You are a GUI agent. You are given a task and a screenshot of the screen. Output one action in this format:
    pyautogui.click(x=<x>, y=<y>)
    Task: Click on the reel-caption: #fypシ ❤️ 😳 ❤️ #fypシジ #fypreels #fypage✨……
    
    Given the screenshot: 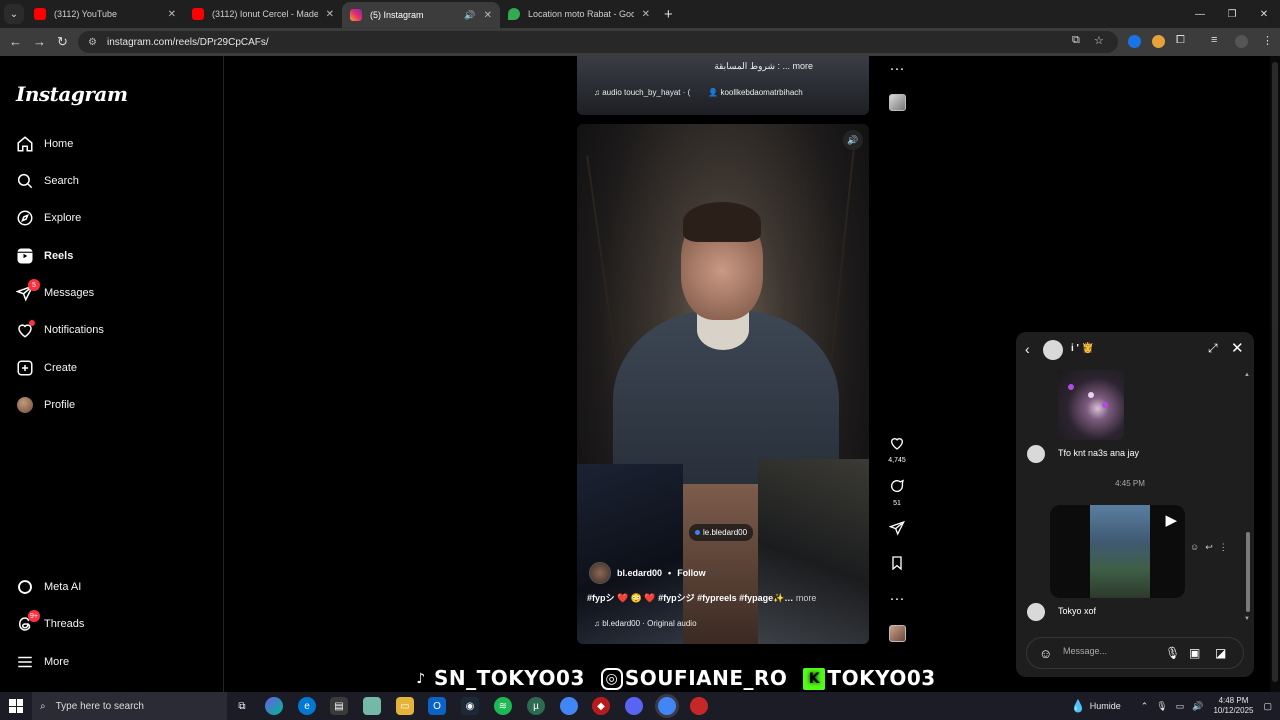 What is the action you would take?
    pyautogui.click(x=701, y=597)
    